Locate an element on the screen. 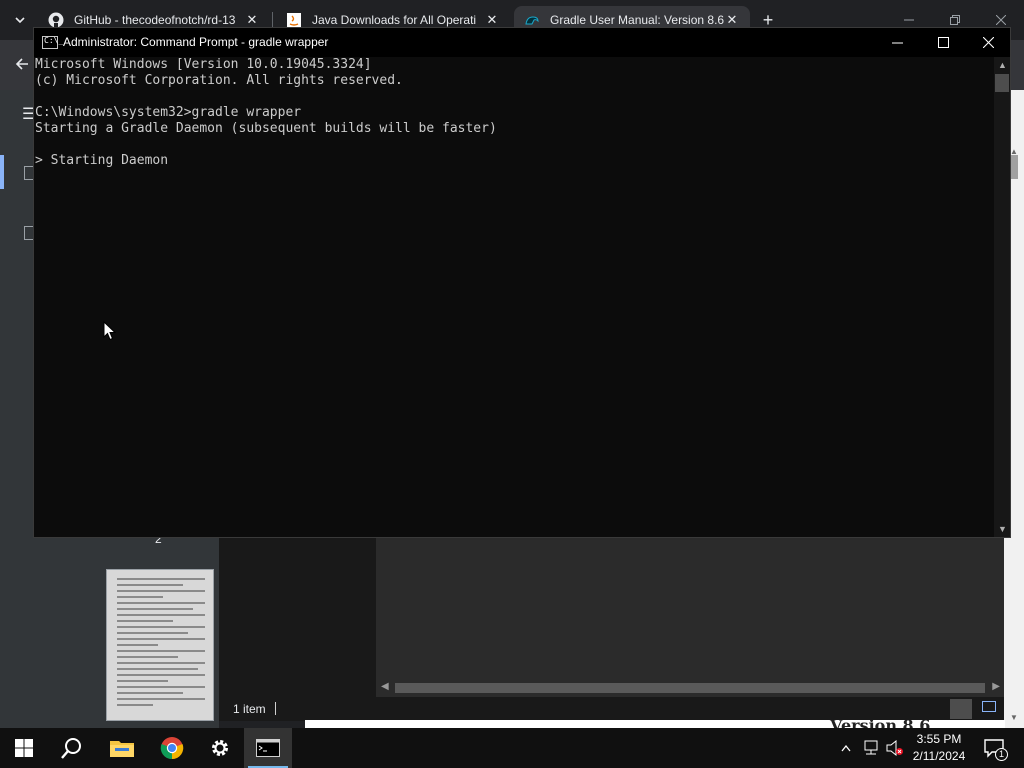 The width and height of the screenshot is (1024, 768). file-explorer-icon is located at coordinates (122, 748).